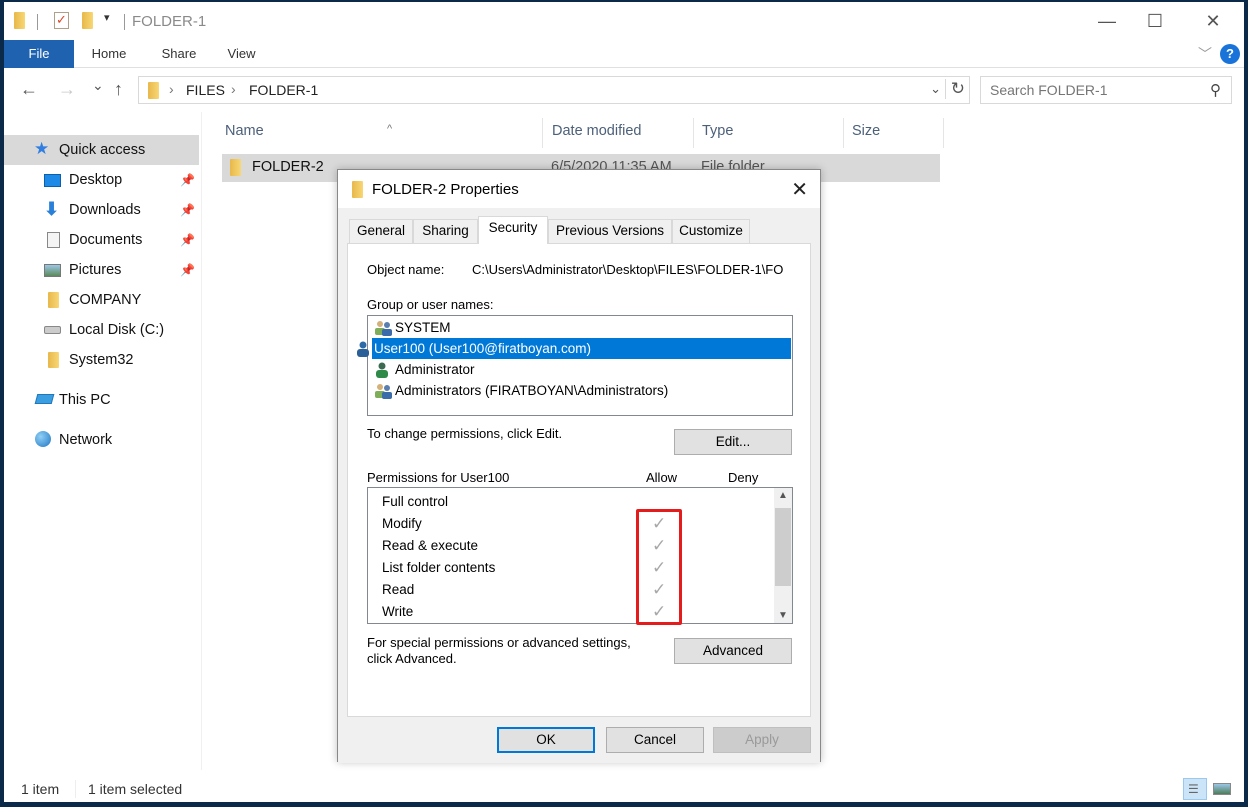 The width and height of the screenshot is (1248, 807). What do you see at coordinates (546, 740) in the screenshot?
I see `ok-button: OK` at bounding box center [546, 740].